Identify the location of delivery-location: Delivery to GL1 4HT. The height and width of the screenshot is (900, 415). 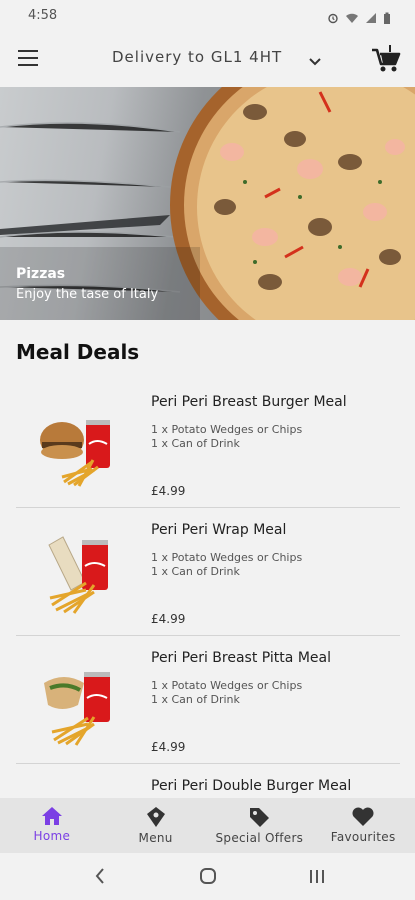
(197, 57).